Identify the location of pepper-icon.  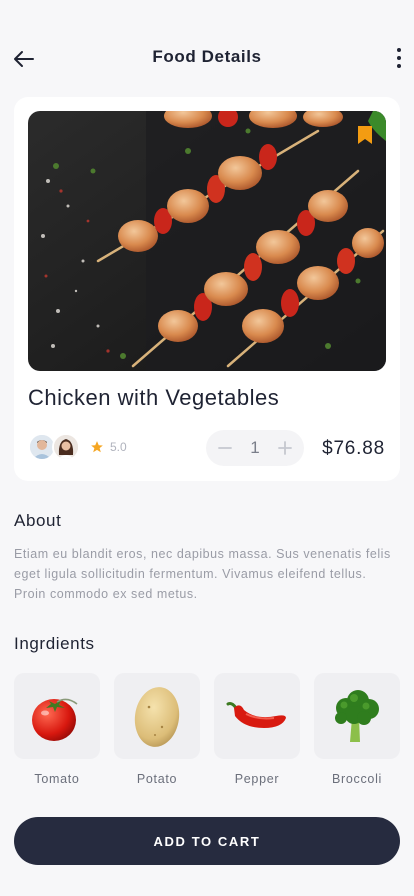
(256, 715).